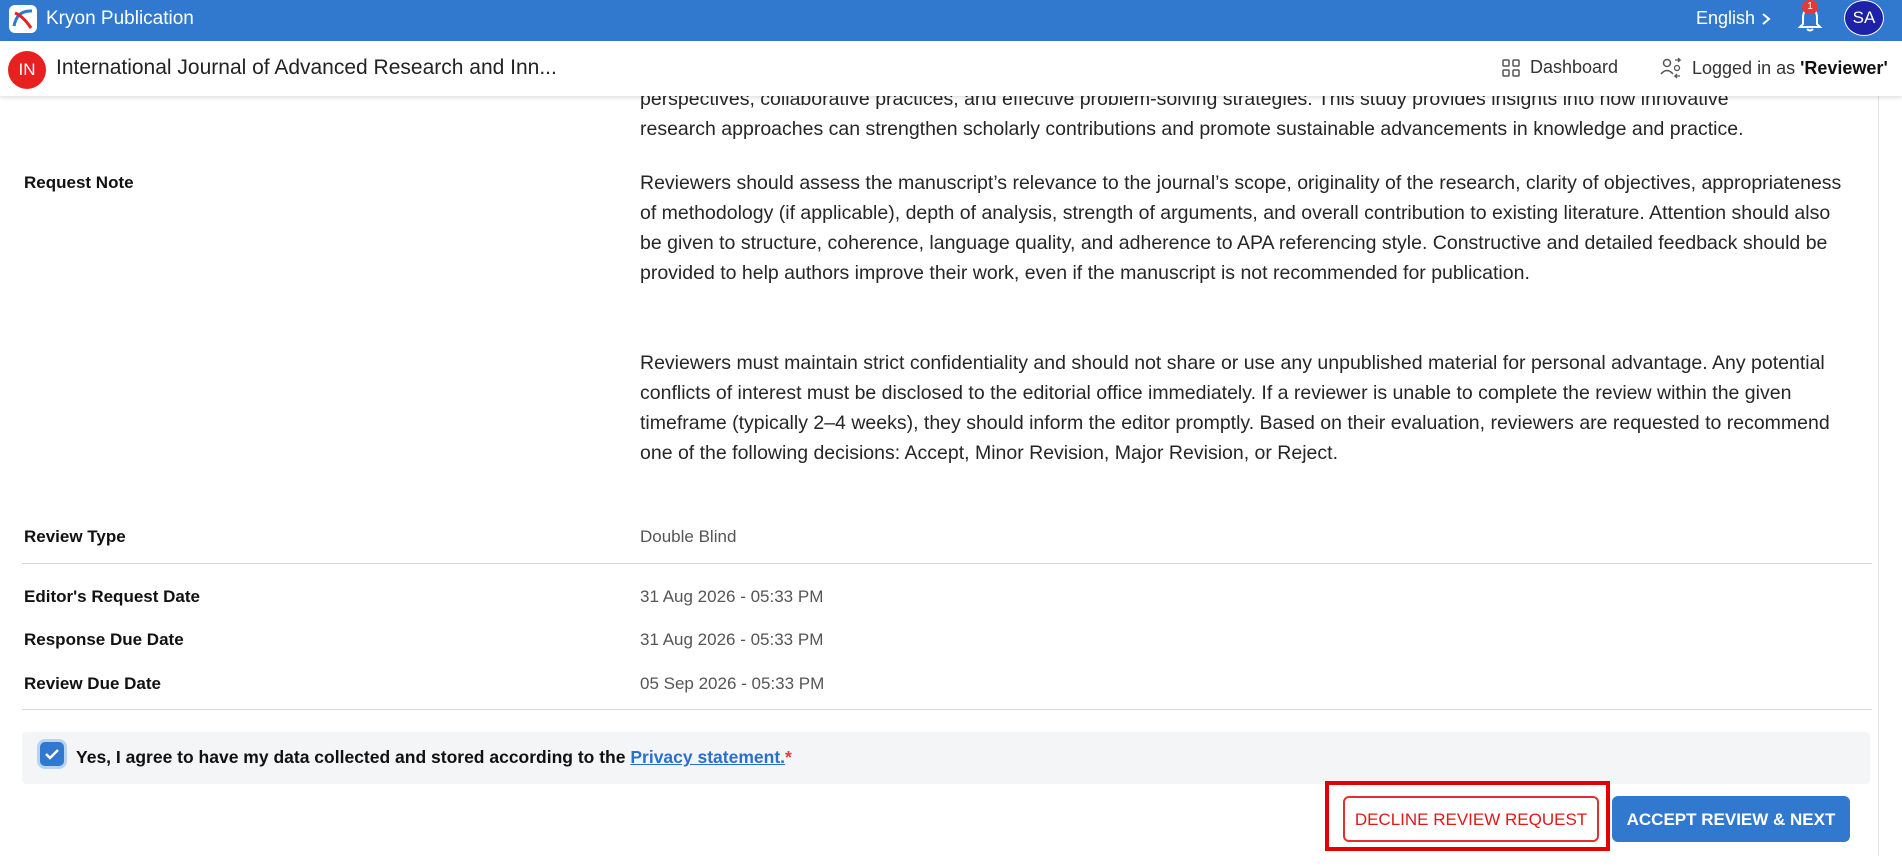 The image size is (1902, 866). Describe the element at coordinates (79, 182) in the screenshot. I see `request-note-label: Request Note` at that location.